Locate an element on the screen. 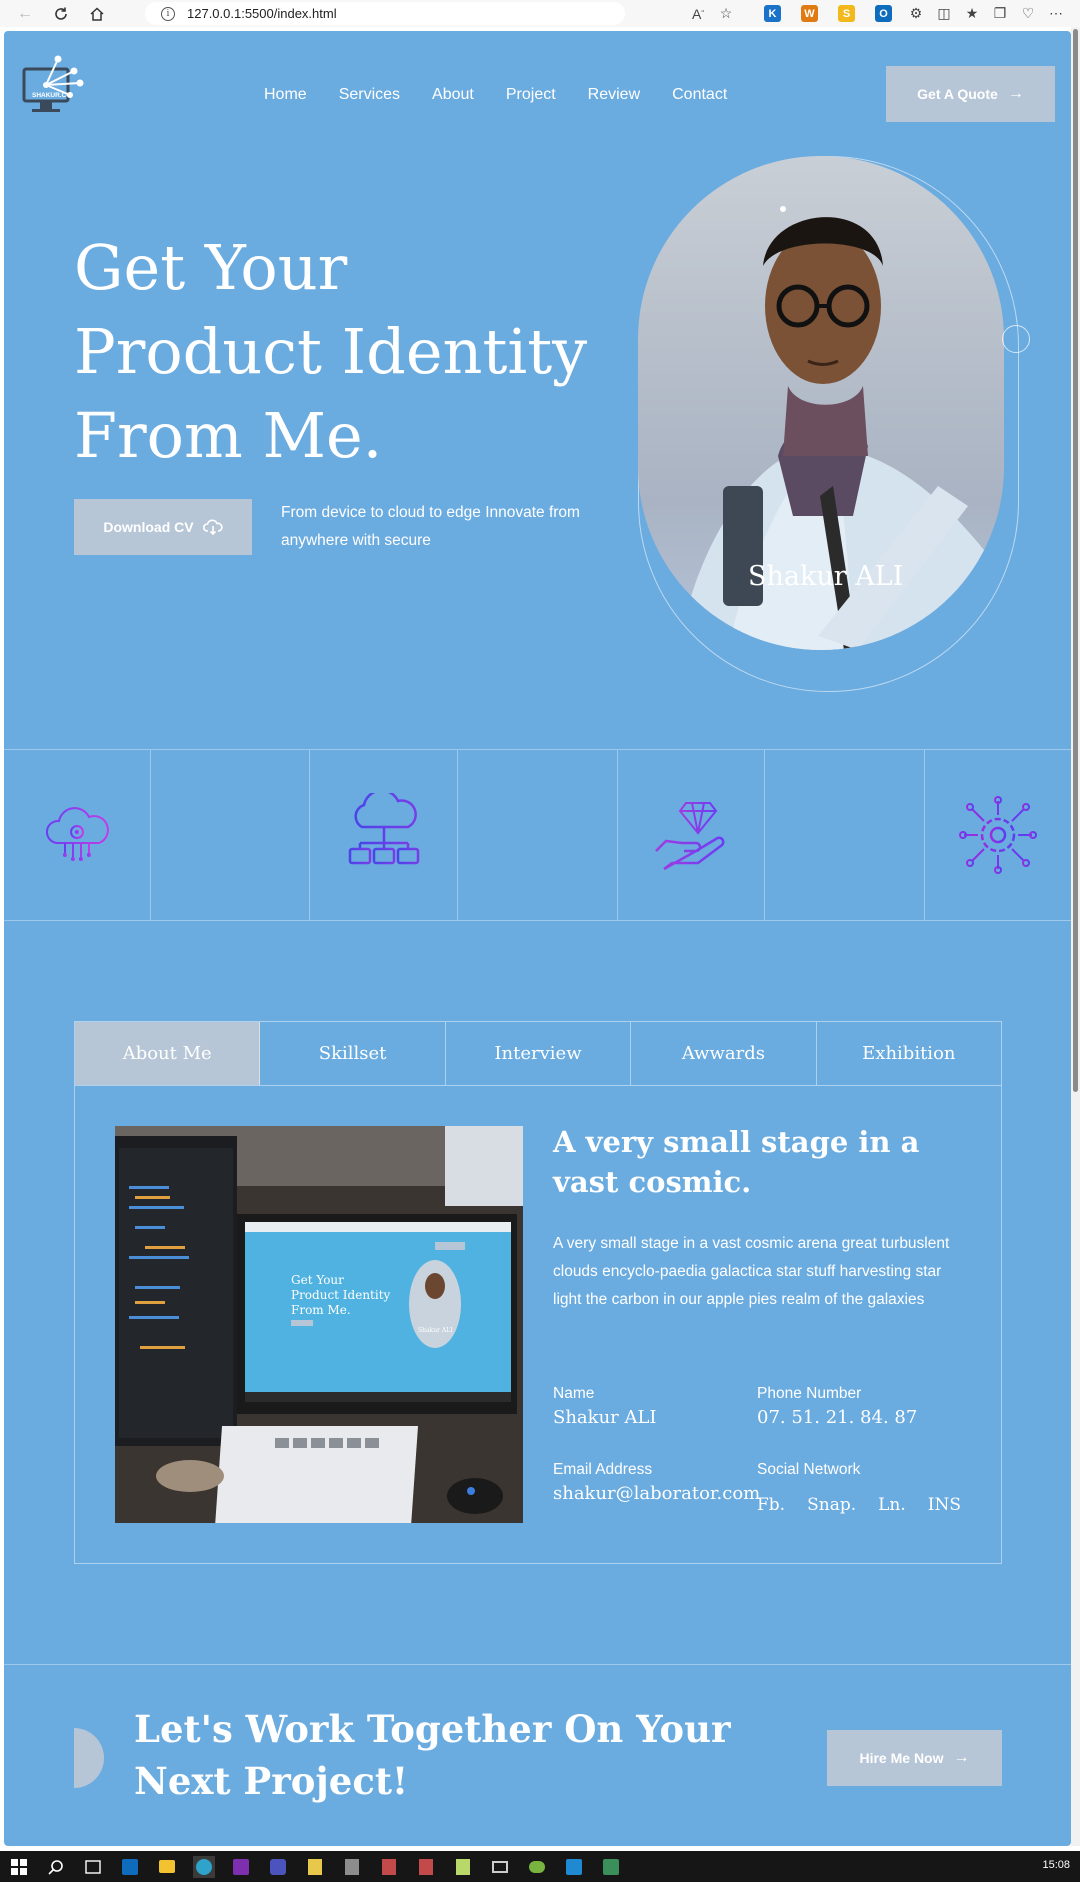  back-icon: ← is located at coordinates (25, 14).